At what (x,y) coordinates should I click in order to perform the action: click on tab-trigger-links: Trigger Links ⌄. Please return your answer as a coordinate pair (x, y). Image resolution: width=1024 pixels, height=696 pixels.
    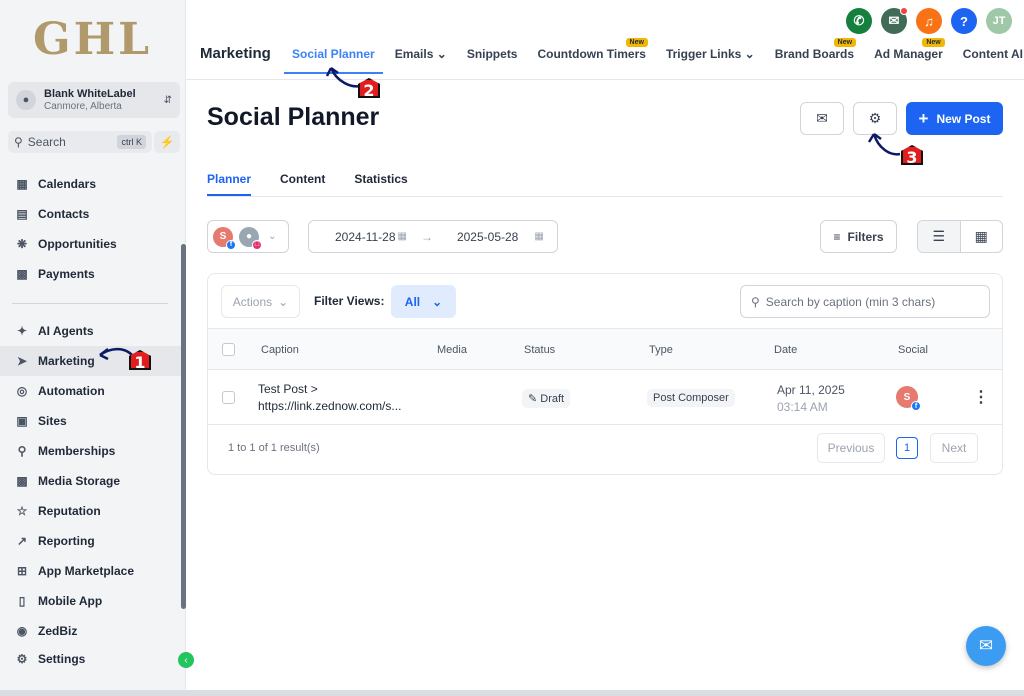
    Looking at the image, I should click on (710, 54).